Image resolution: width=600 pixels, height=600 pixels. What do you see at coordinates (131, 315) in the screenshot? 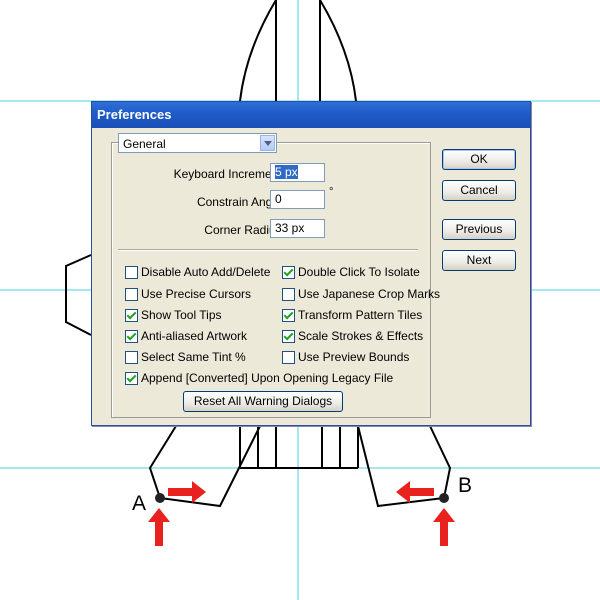
I see `checkbox-show-tool-tips` at bounding box center [131, 315].